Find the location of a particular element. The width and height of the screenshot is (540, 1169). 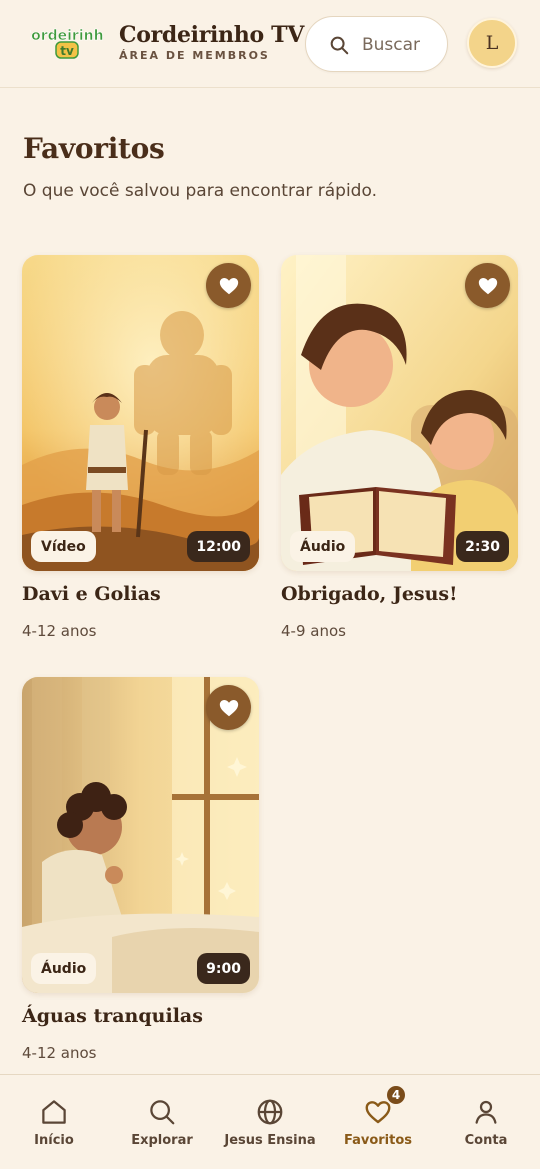

cordeirinho-logo: Cordeirinho tv is located at coordinates (67, 42).